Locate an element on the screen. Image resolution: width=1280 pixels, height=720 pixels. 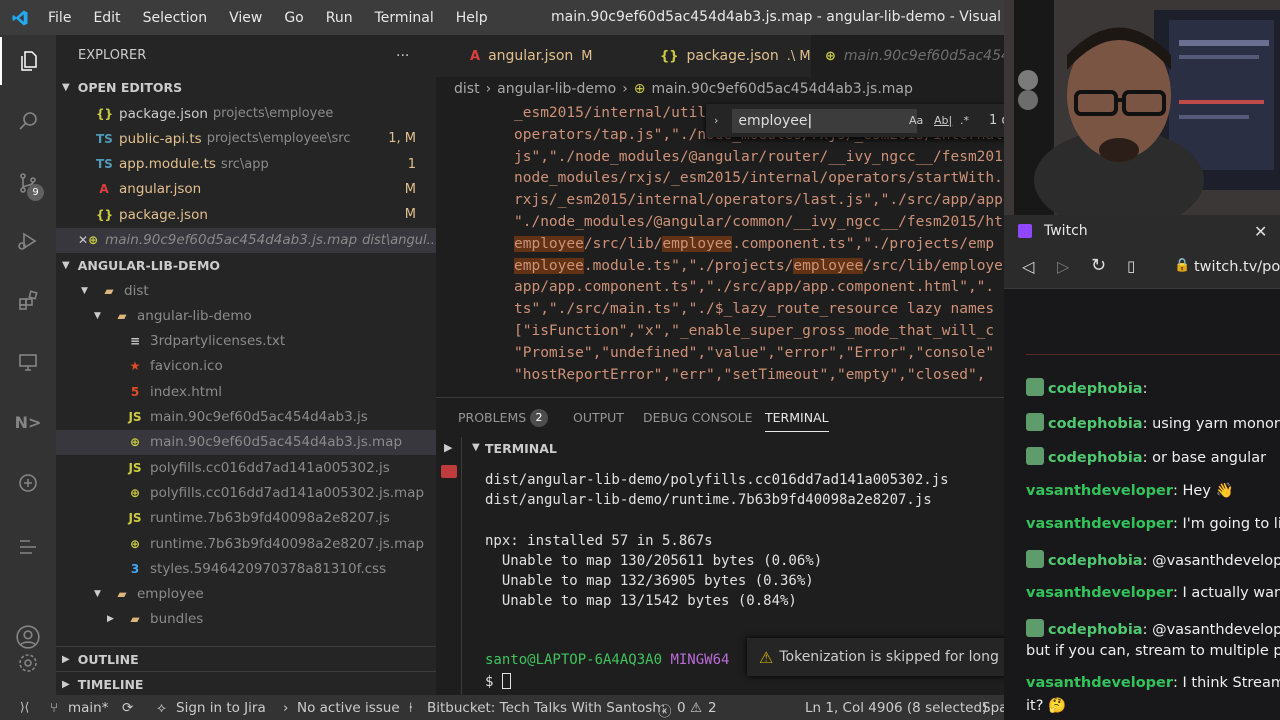
notification-toast: ⚠ Tokenization is skipped for long li is located at coordinates (882, 657).